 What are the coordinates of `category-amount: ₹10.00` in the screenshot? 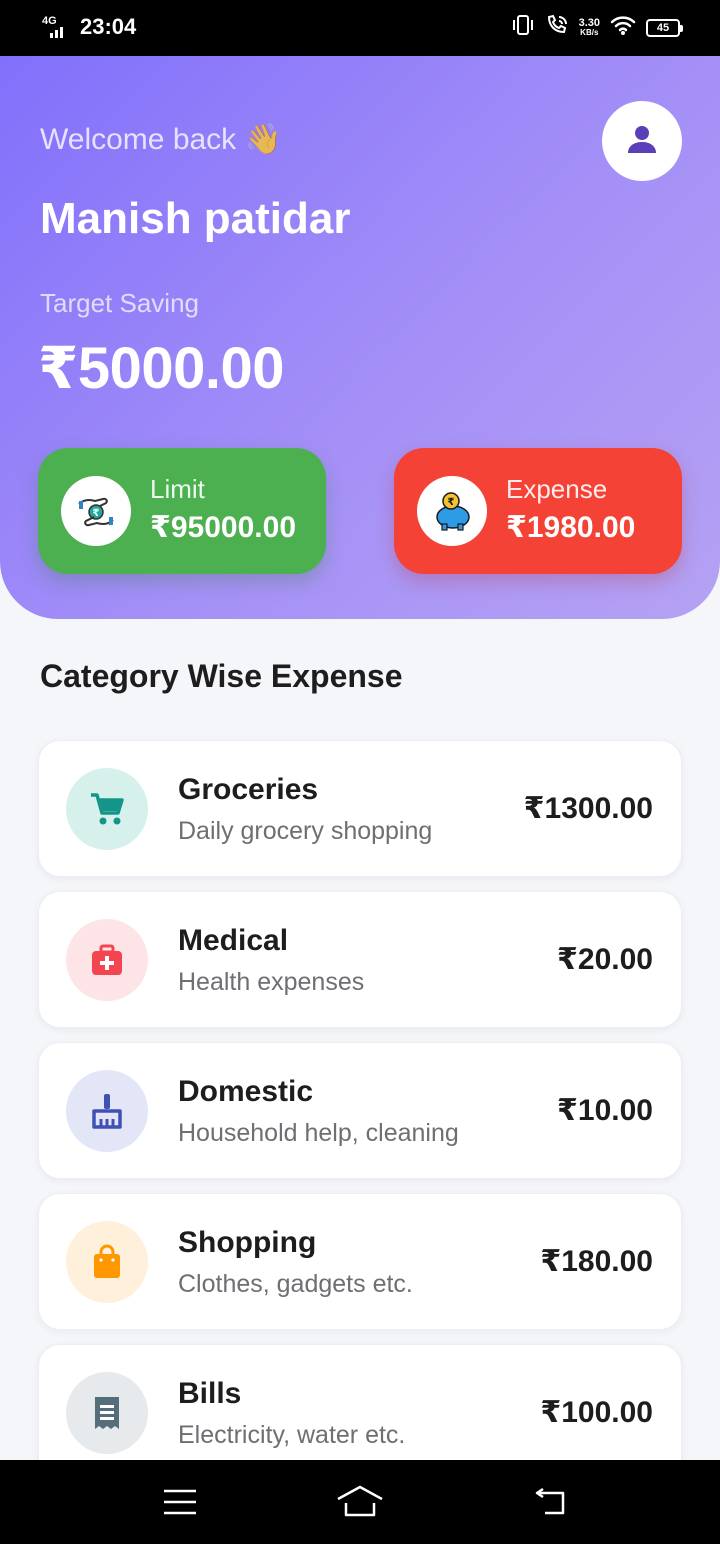 It's located at (605, 1110).